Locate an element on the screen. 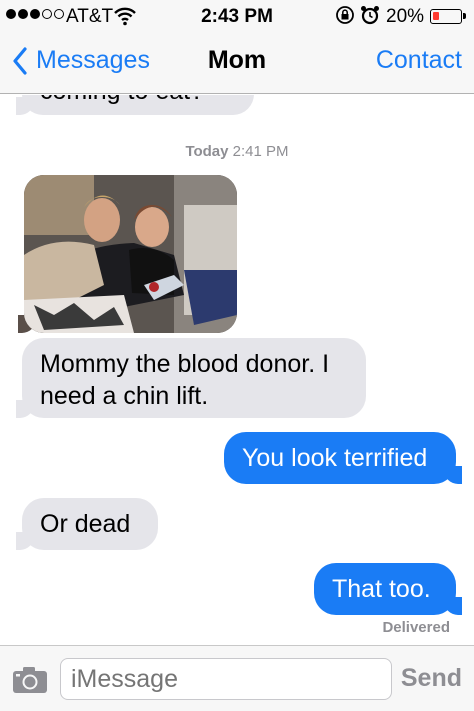 The image size is (474, 711). message-input is located at coordinates (226, 679).